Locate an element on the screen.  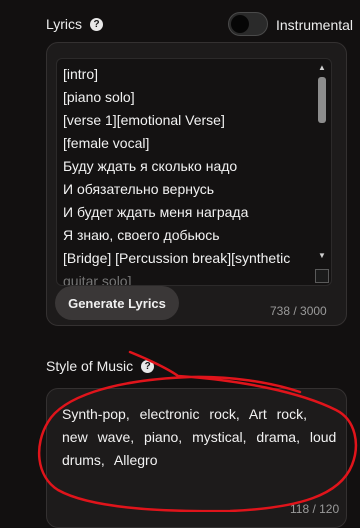
instrumental-label: Instrumental is located at coordinates (315, 25).